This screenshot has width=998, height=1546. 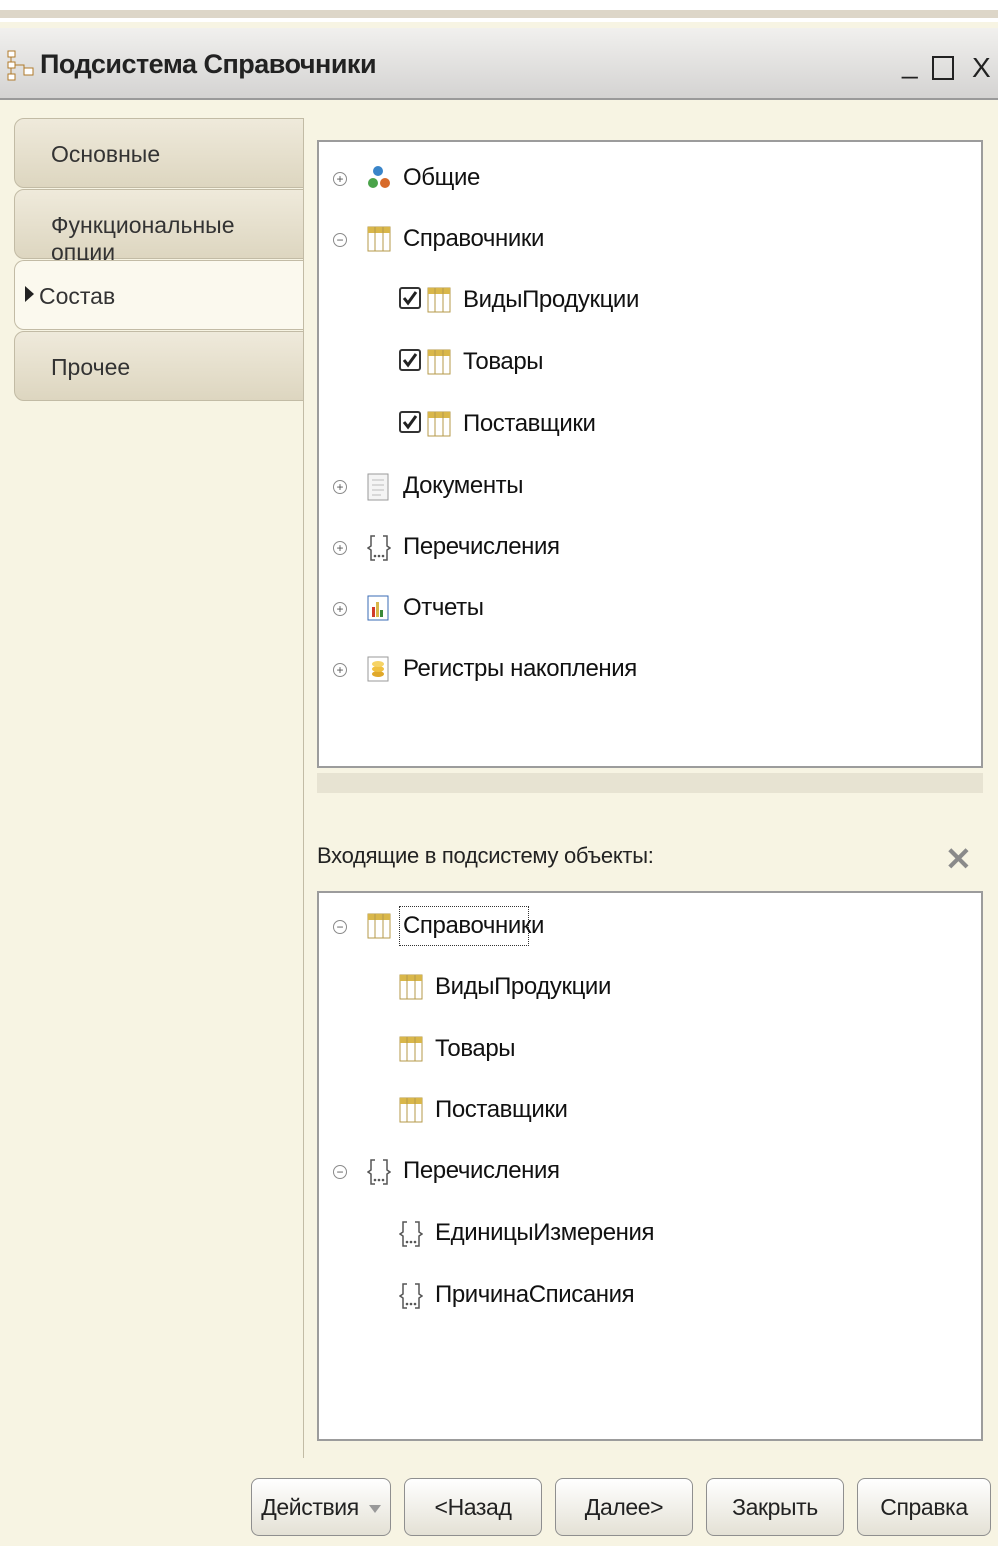 I want to click on tab-osnovnye: Основные, so click(x=159, y=153).